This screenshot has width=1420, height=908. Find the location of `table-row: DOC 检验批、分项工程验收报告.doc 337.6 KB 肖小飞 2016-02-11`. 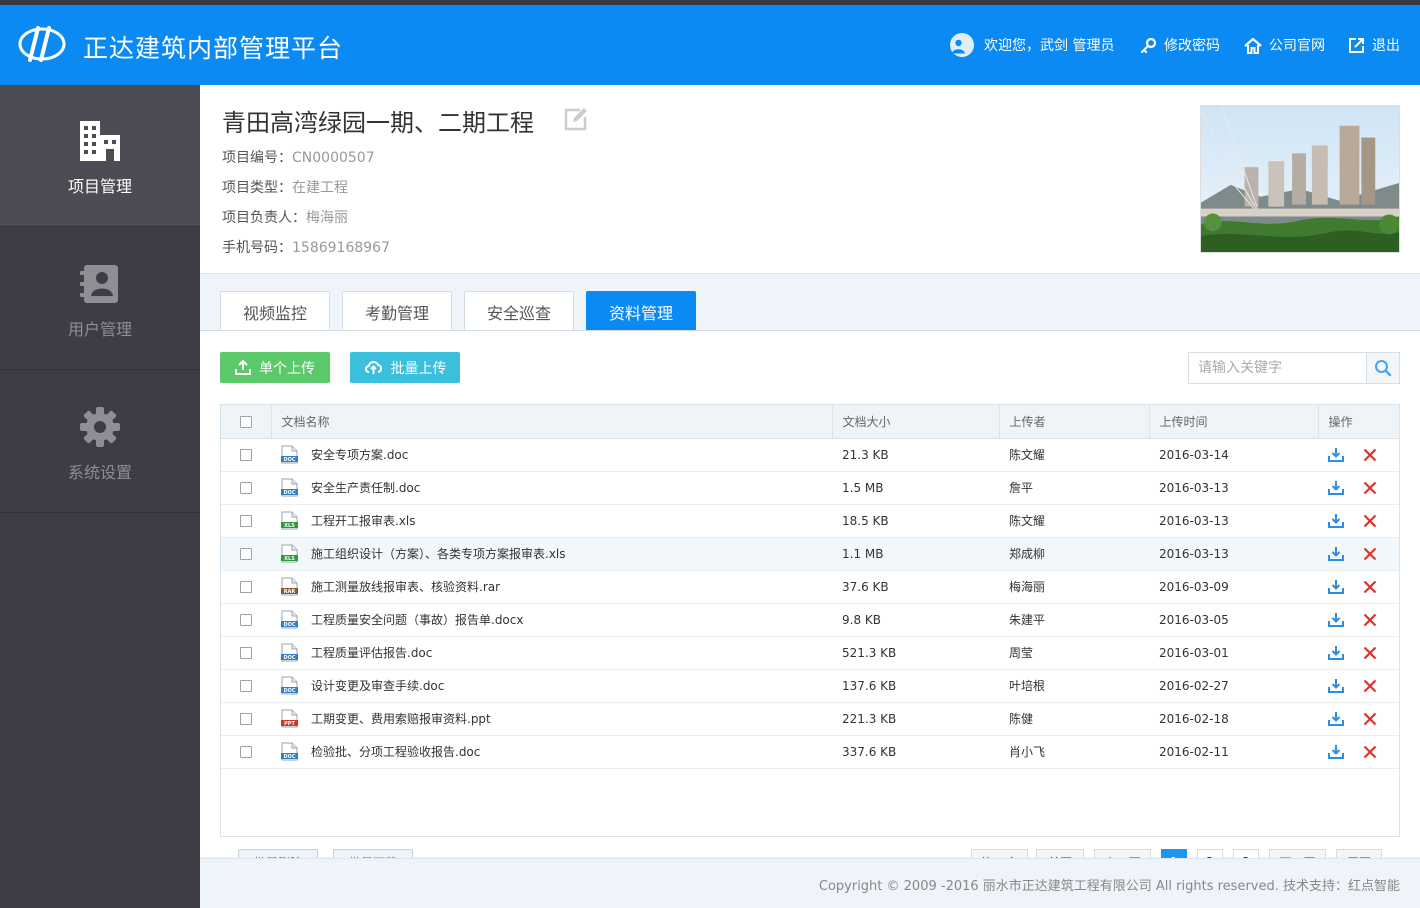

table-row: DOC 检验批、分项工程验收报告.doc 337.6 KB 肖小飞 2016-02-11 is located at coordinates (810, 751).